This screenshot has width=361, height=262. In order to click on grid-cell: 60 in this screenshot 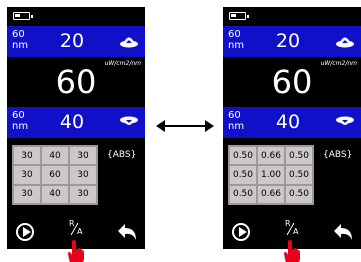, I will do `click(55, 175)`.